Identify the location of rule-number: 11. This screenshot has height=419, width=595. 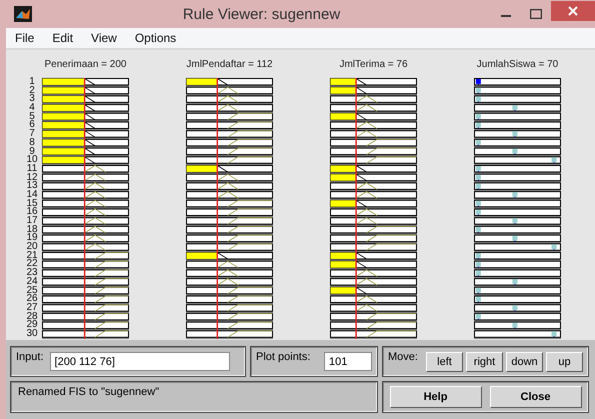
(32, 169).